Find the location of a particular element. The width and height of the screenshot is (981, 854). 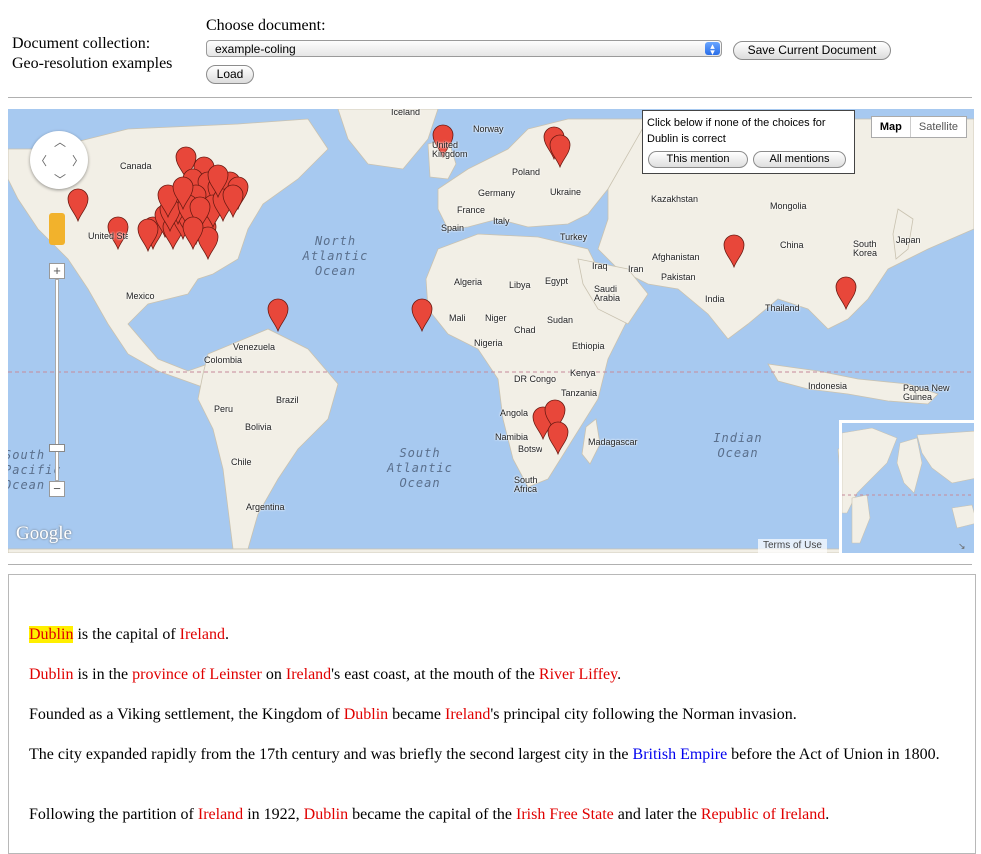

zoom-control: + − is located at coordinates (57, 379).